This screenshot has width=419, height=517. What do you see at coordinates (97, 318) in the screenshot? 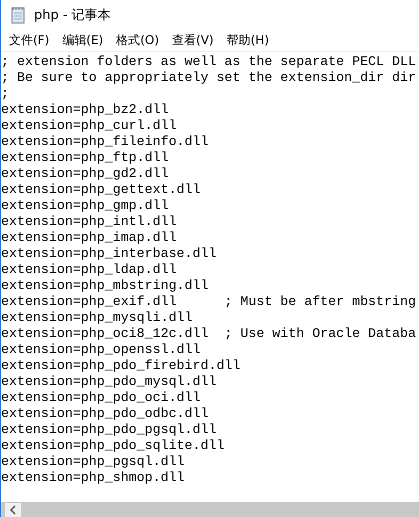
I see `text-line: extension=php_mysqli.dll` at bounding box center [97, 318].